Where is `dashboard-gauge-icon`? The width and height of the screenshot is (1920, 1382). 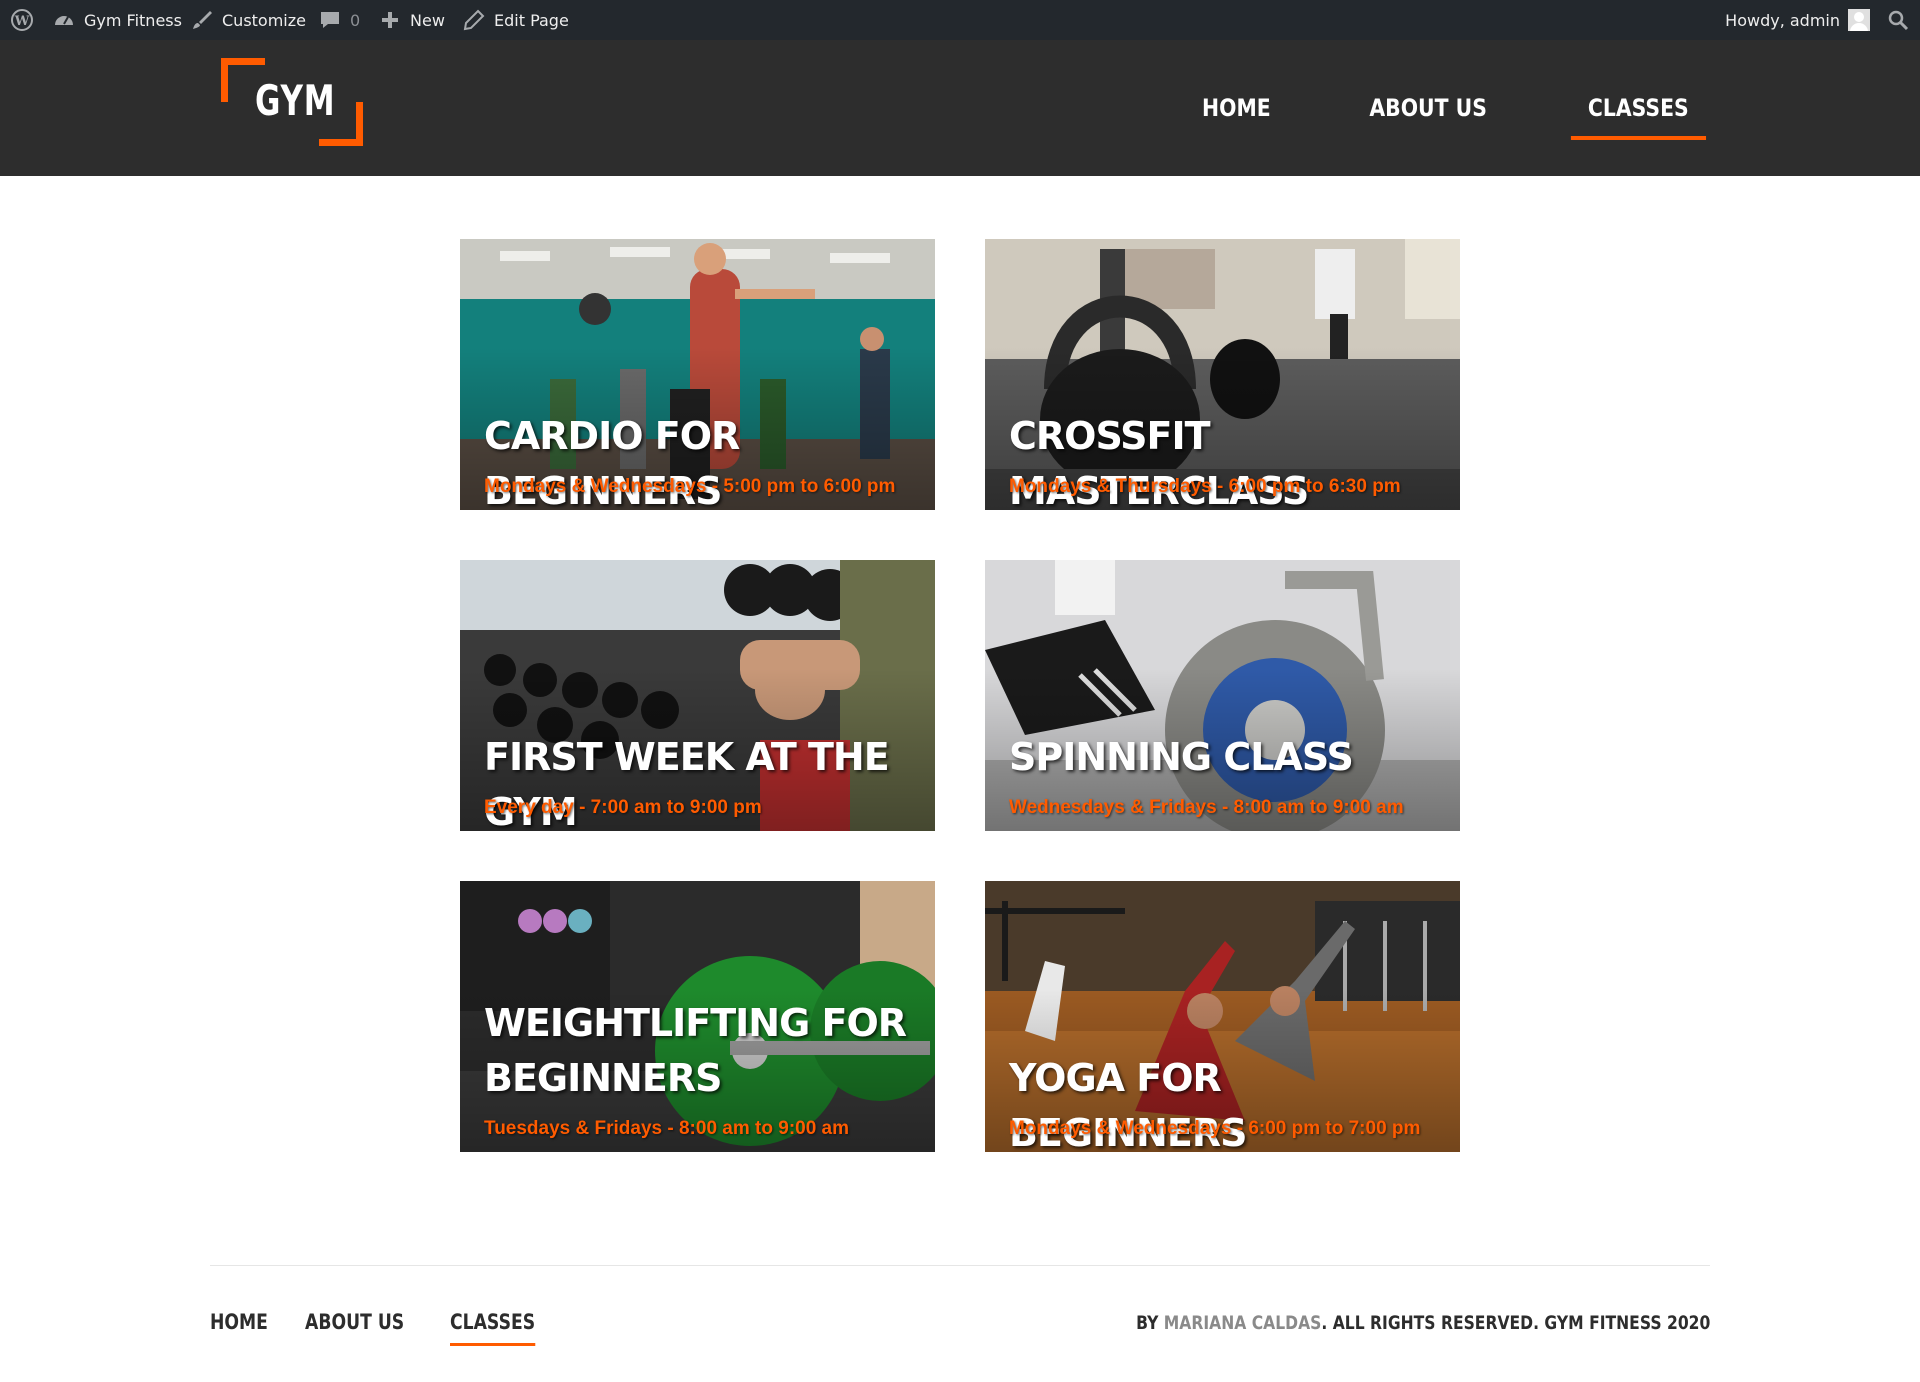
dashboard-gauge-icon is located at coordinates (64, 20).